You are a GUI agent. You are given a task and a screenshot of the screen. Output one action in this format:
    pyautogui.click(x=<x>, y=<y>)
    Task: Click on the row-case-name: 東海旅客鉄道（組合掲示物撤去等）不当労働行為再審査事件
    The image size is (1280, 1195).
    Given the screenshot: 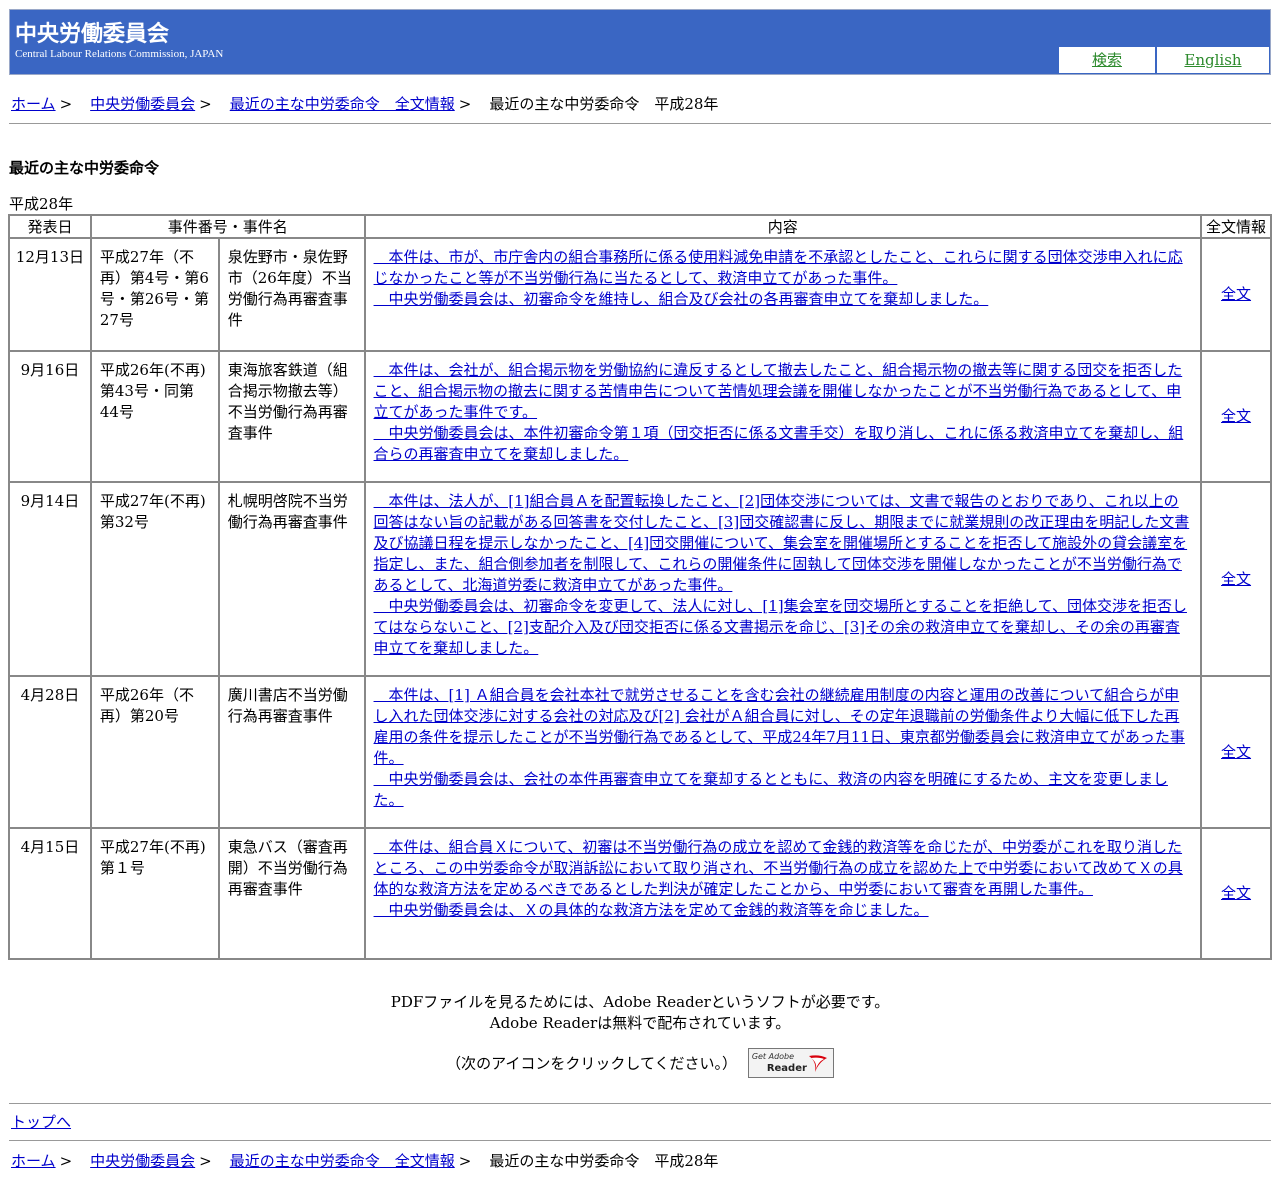 What is the action you would take?
    pyautogui.click(x=291, y=416)
    